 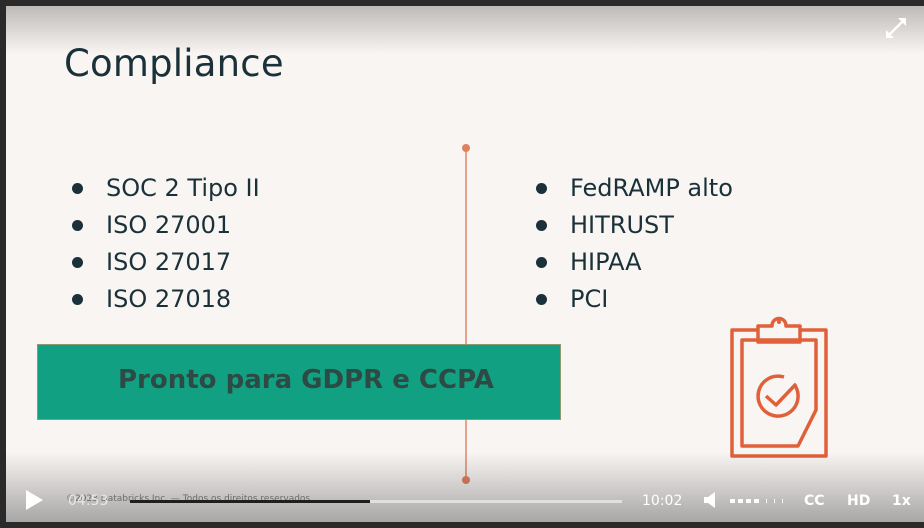 What do you see at coordinates (88, 501) in the screenshot?
I see `current-time: 04:53` at bounding box center [88, 501].